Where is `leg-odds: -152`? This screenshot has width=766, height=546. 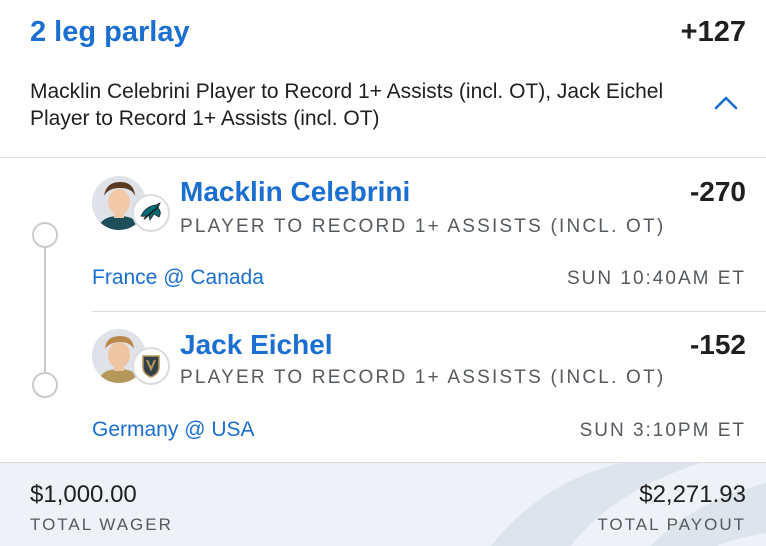 leg-odds: -152 is located at coordinates (717, 344).